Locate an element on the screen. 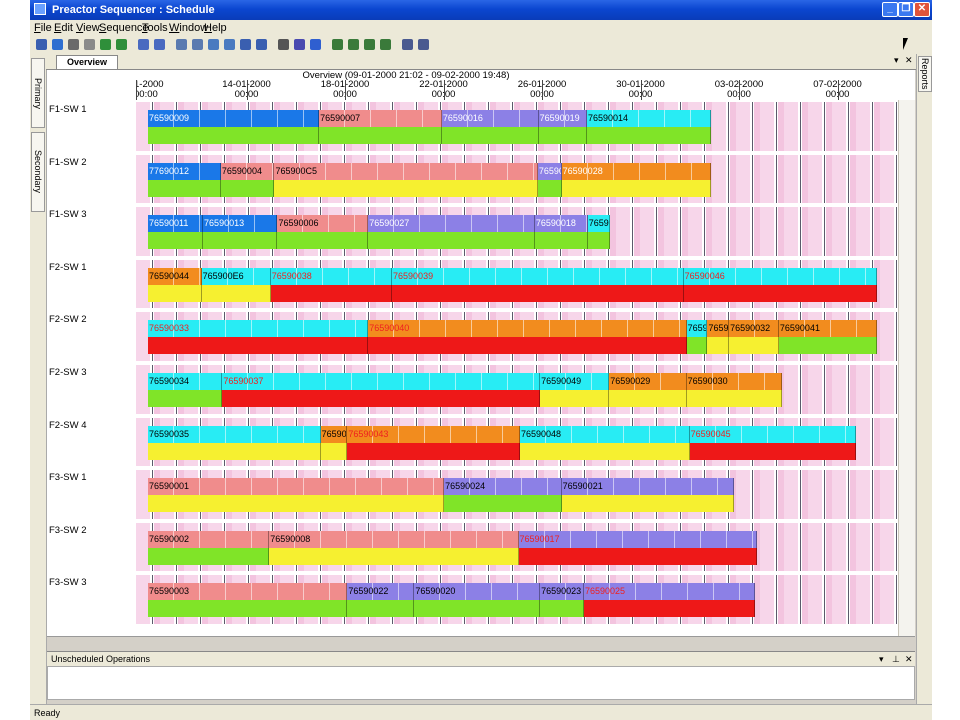 The image size is (960, 720). resource-label: F2-SW 2 is located at coordinates (67, 319).